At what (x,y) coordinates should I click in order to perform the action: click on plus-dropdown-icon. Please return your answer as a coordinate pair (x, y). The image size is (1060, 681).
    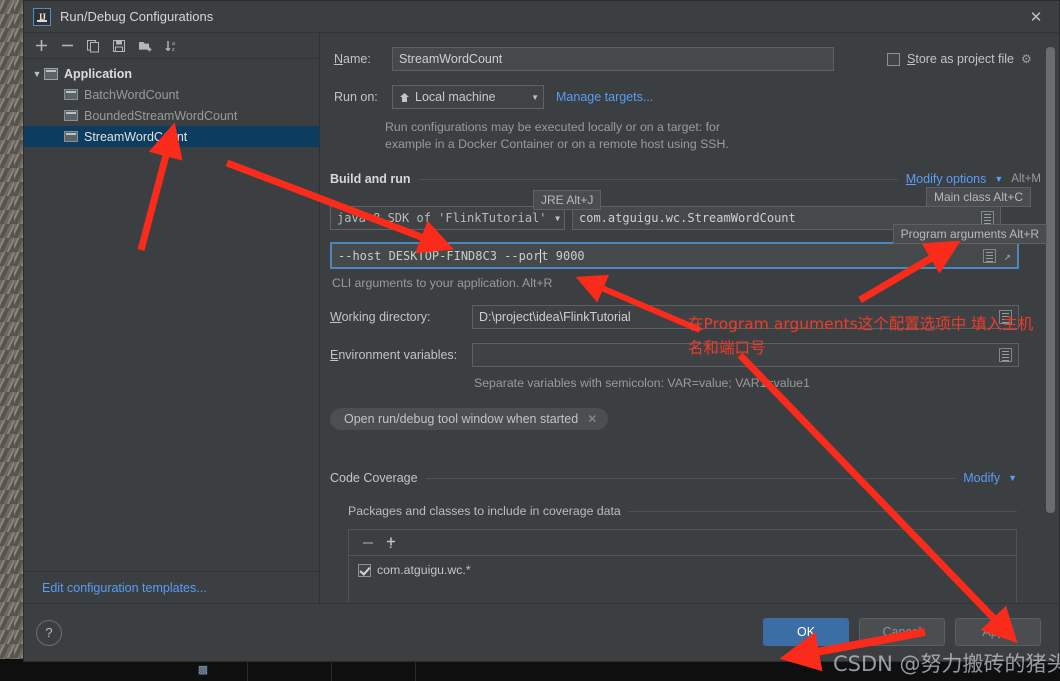
    Looking at the image, I should click on (392, 543).